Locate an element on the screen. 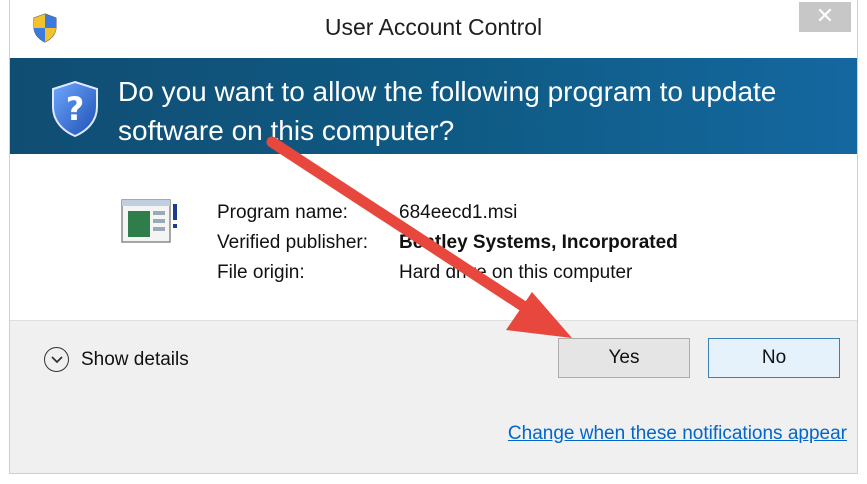  detail-value: 684eecd1.msi is located at coordinates (458, 212).